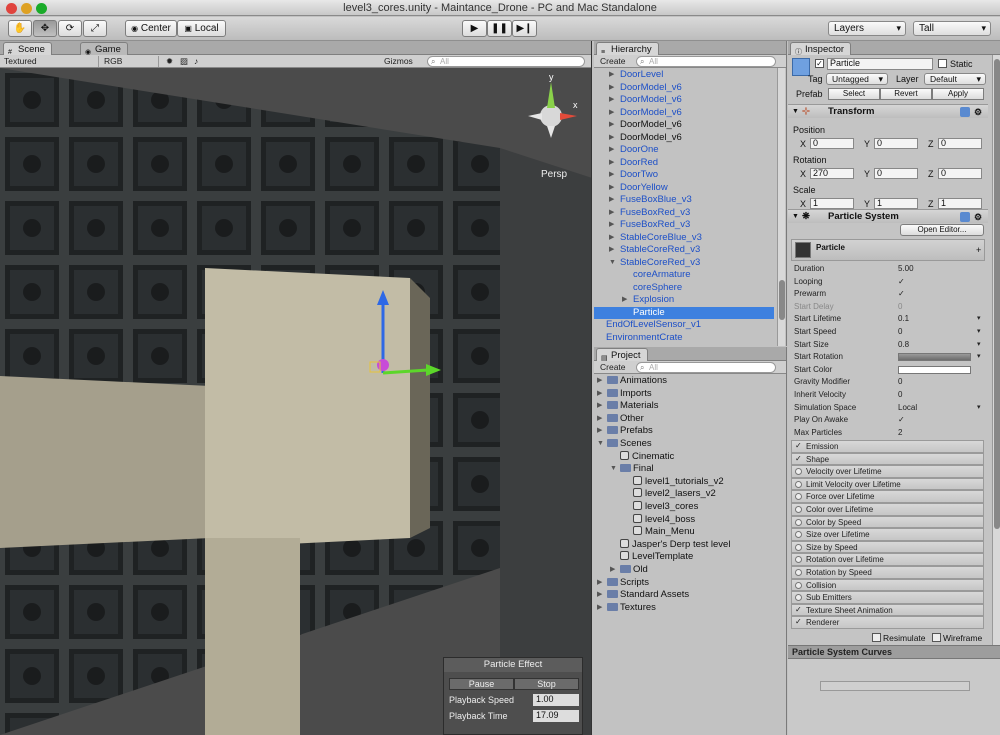 Image resolution: width=1000 pixels, height=735 pixels. What do you see at coordinates (903, 345) in the screenshot?
I see `ps-property-value: 0.8` at bounding box center [903, 345].